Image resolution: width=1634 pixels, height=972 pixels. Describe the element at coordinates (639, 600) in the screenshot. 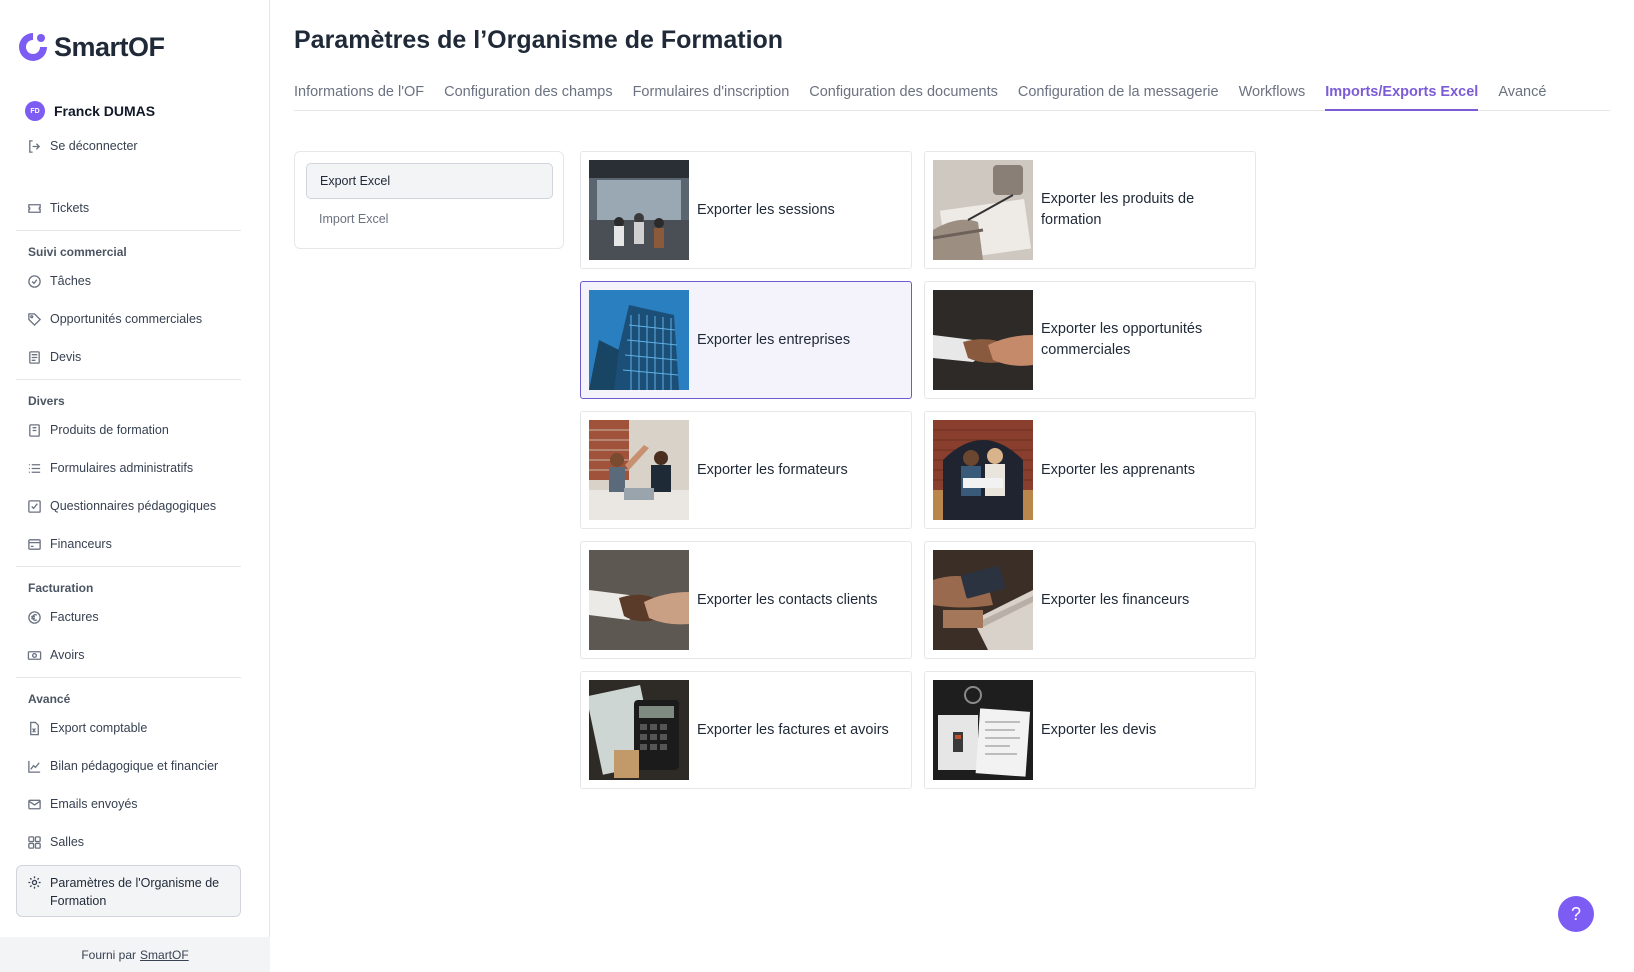

I see `contacts-clients-photo` at that location.